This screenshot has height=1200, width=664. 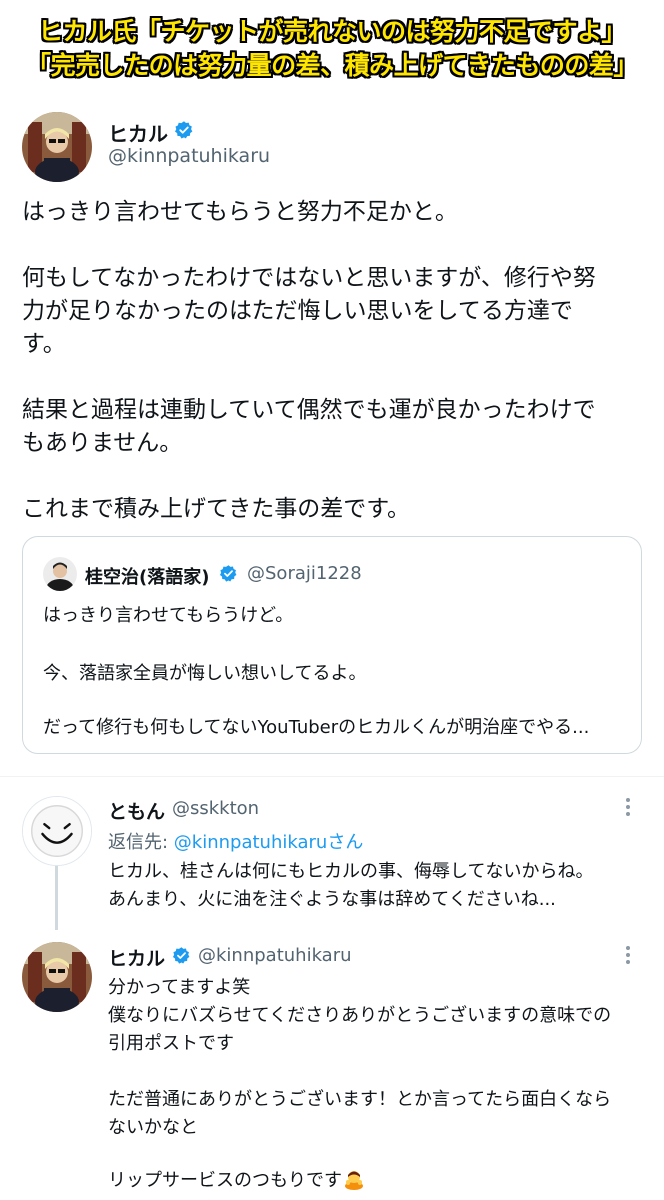 What do you see at coordinates (171, 1043) in the screenshot?
I see `reply-text-line: 引用ポストです` at bounding box center [171, 1043].